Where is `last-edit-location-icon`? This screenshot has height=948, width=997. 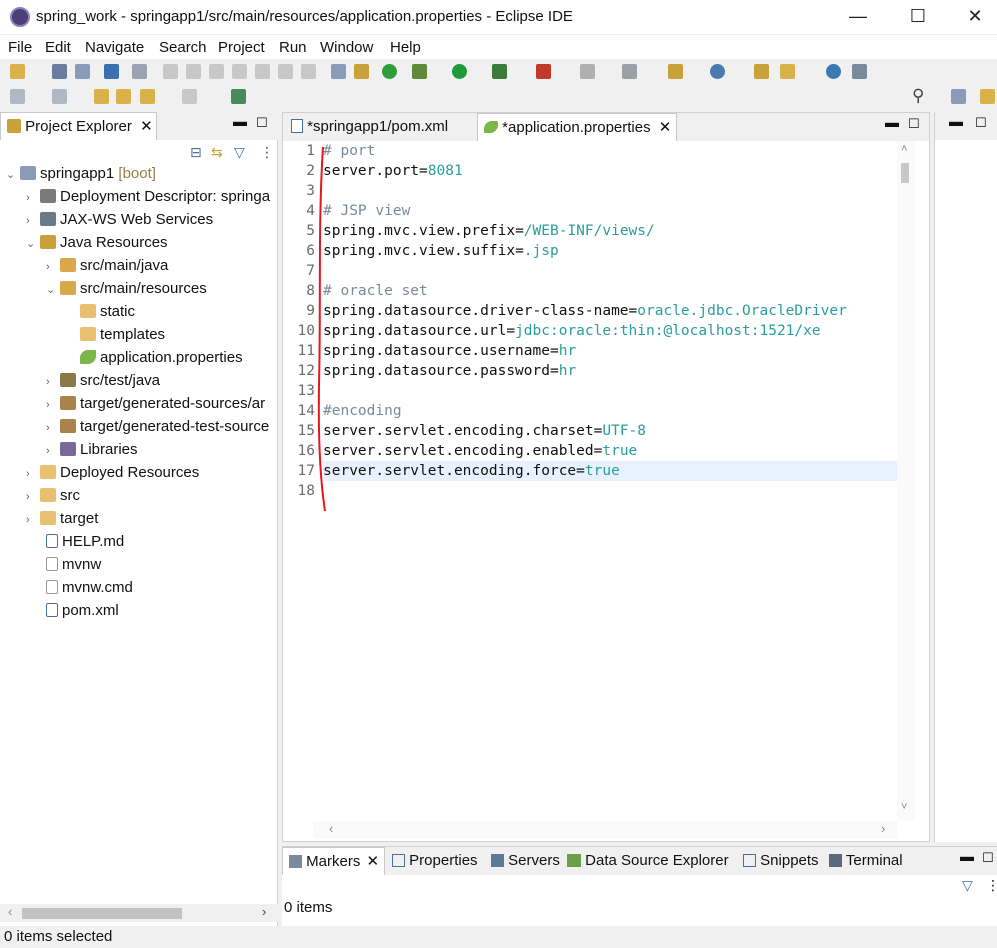 last-edit-location-icon is located at coordinates (101, 96).